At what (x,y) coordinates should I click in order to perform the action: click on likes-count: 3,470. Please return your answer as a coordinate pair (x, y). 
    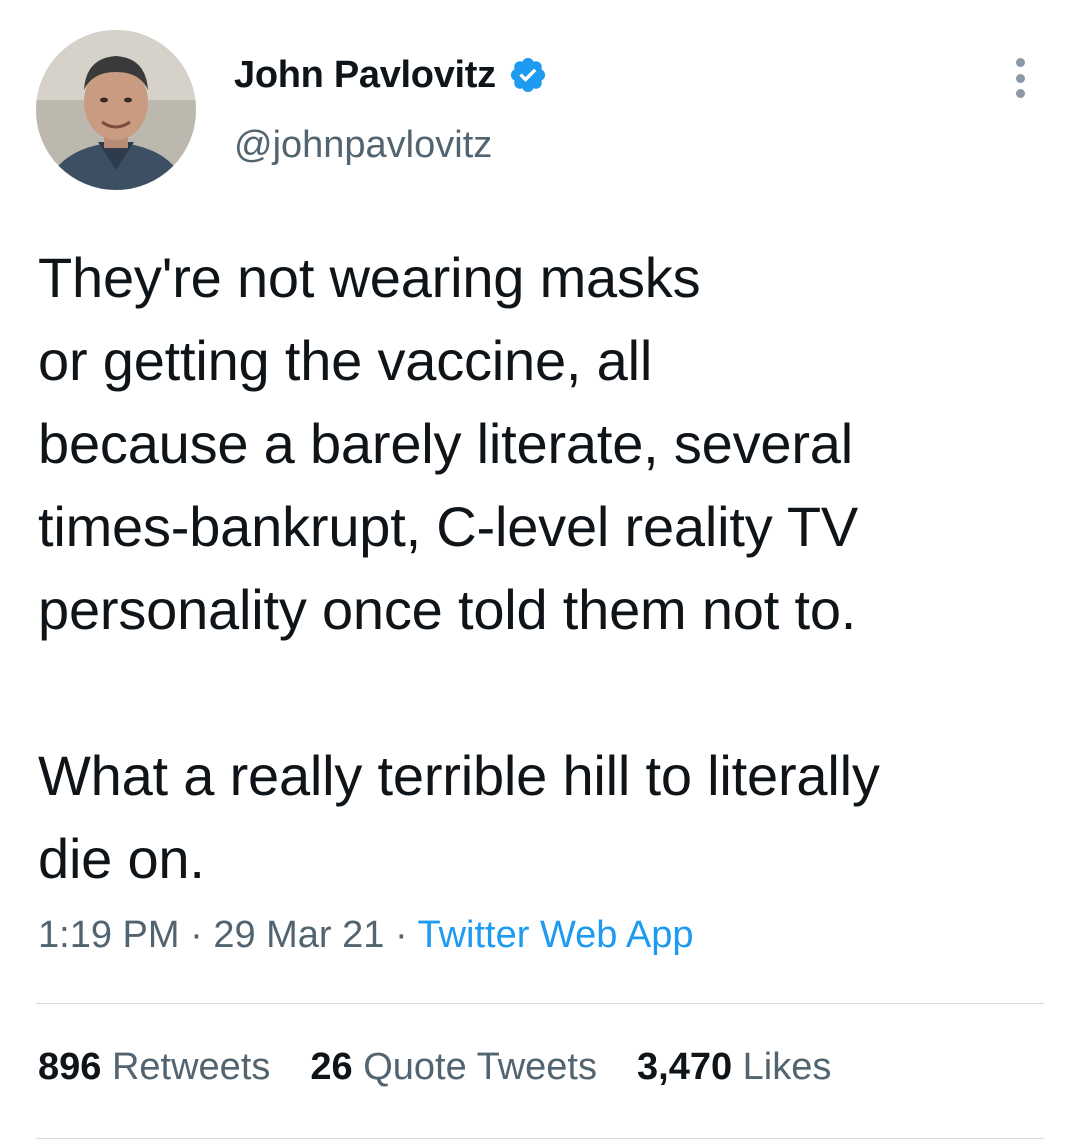
    Looking at the image, I should click on (685, 1067).